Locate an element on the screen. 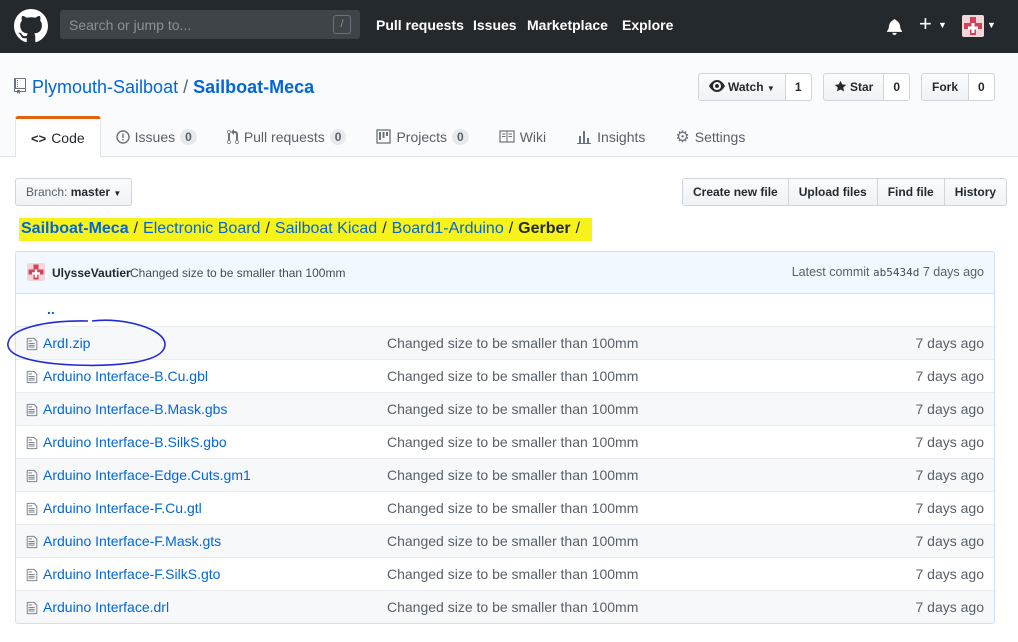 The height and width of the screenshot is (642, 1018). repo-owner-link: Plymouth-Sailboat is located at coordinates (105, 87).